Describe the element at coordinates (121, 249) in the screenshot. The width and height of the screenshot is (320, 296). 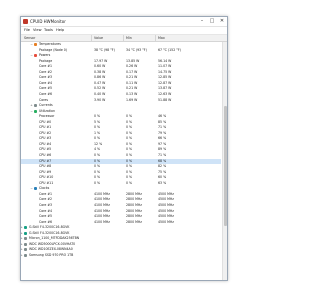
I see `tree-group-row: + WDC WD10EZEX-08WN4A0` at that location.